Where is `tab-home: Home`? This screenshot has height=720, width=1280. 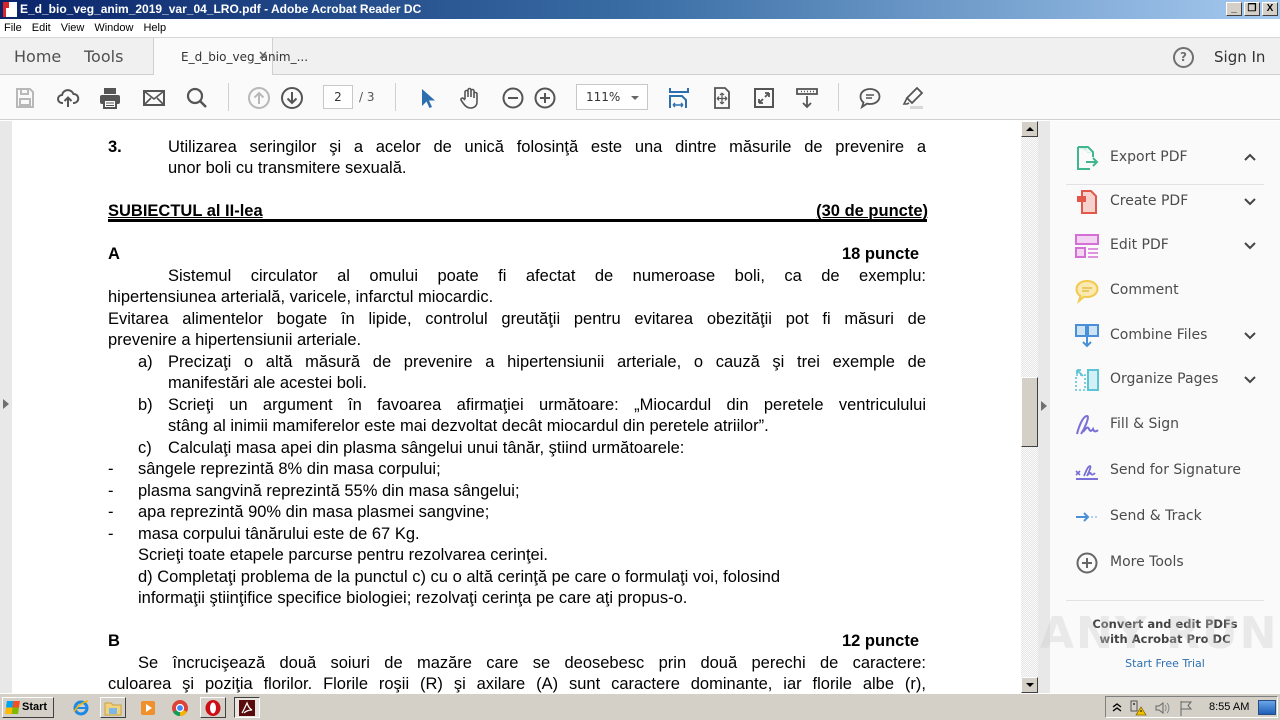
tab-home: Home is located at coordinates (37, 56).